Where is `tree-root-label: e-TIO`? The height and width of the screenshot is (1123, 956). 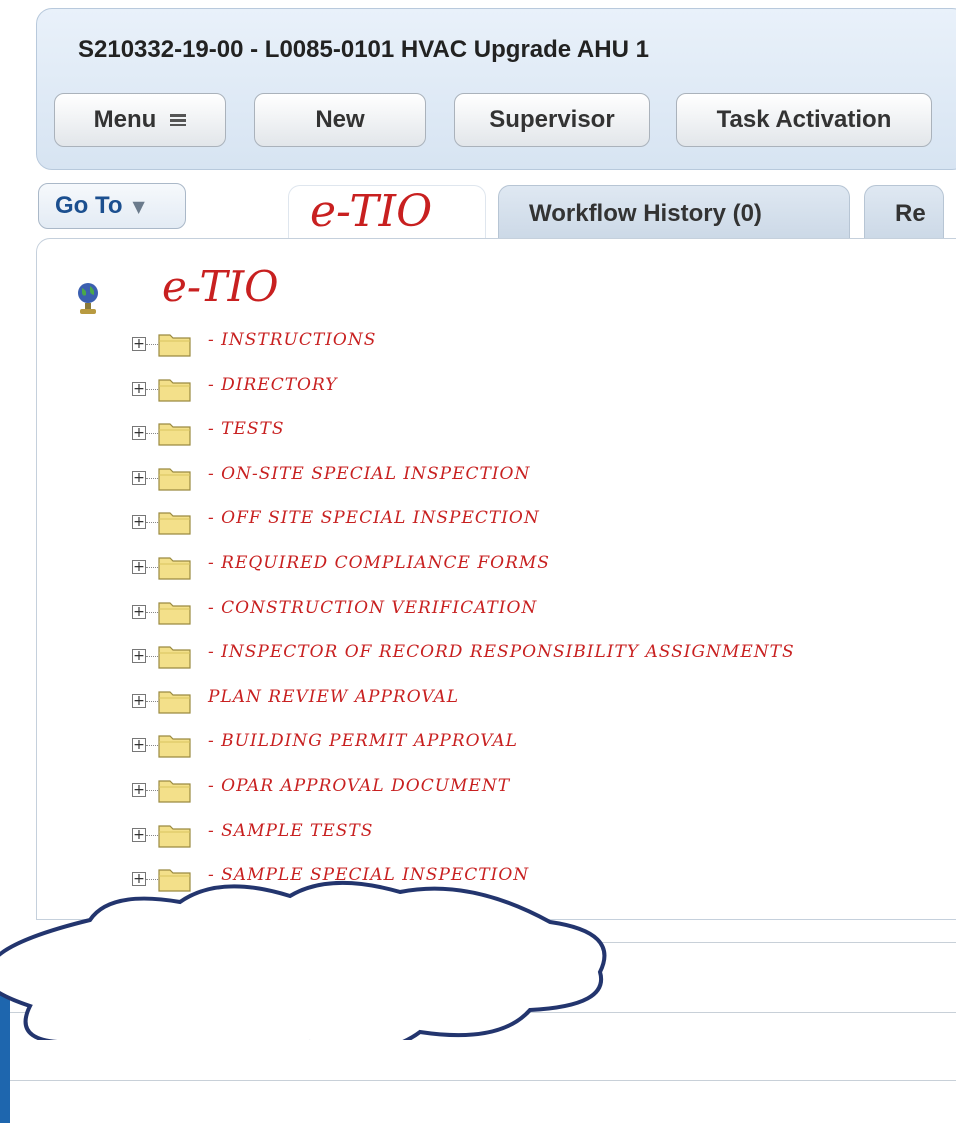
tree-root-label: e-TIO is located at coordinates (220, 286).